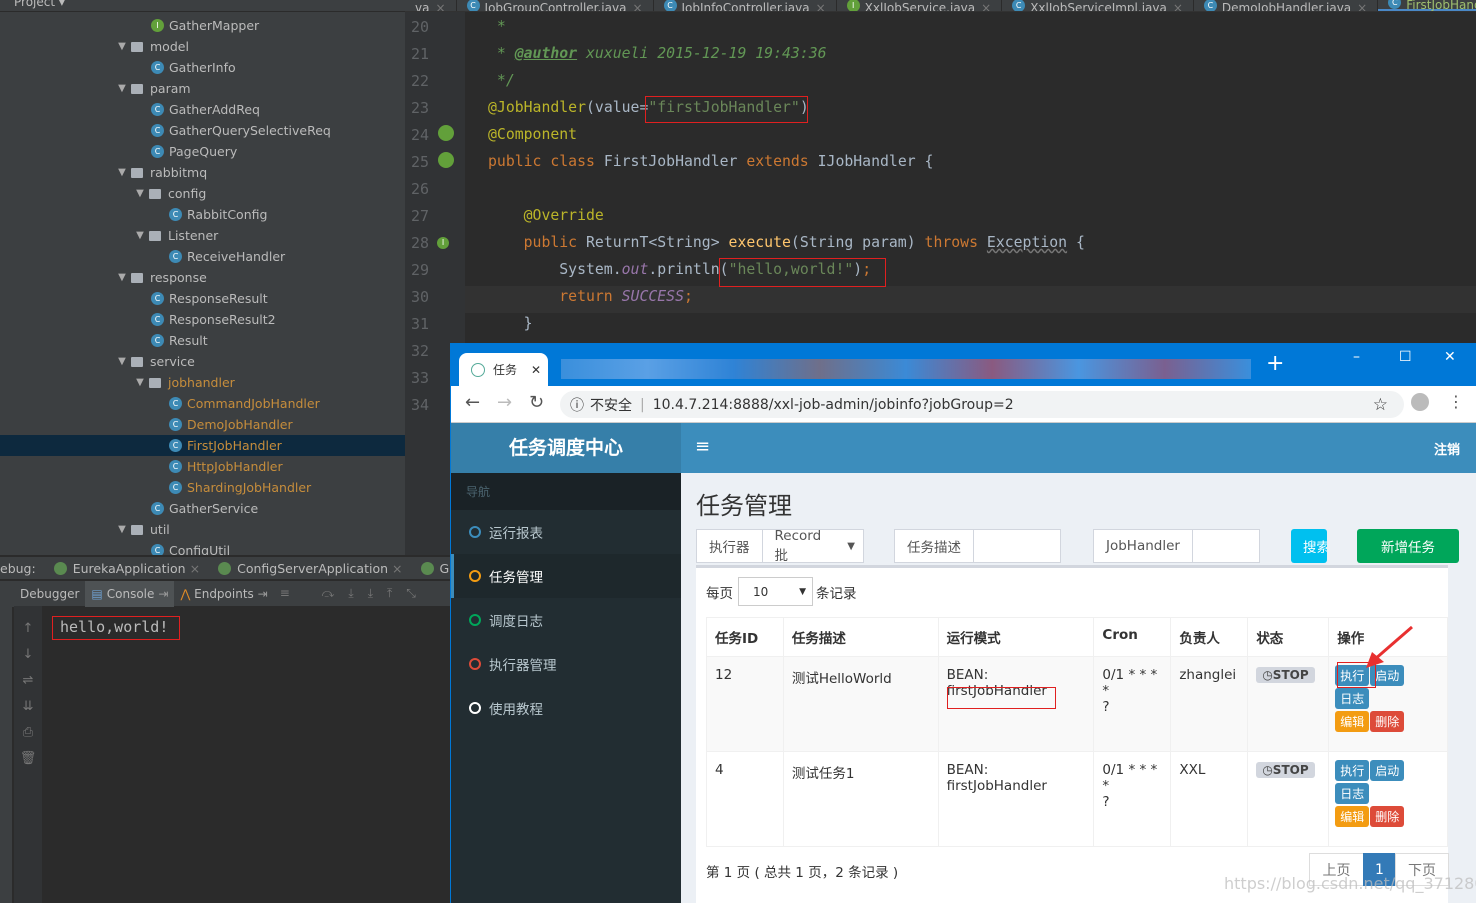 Image resolution: width=1476 pixels, height=903 pixels. I want to click on spring-class-icon, so click(446, 160).